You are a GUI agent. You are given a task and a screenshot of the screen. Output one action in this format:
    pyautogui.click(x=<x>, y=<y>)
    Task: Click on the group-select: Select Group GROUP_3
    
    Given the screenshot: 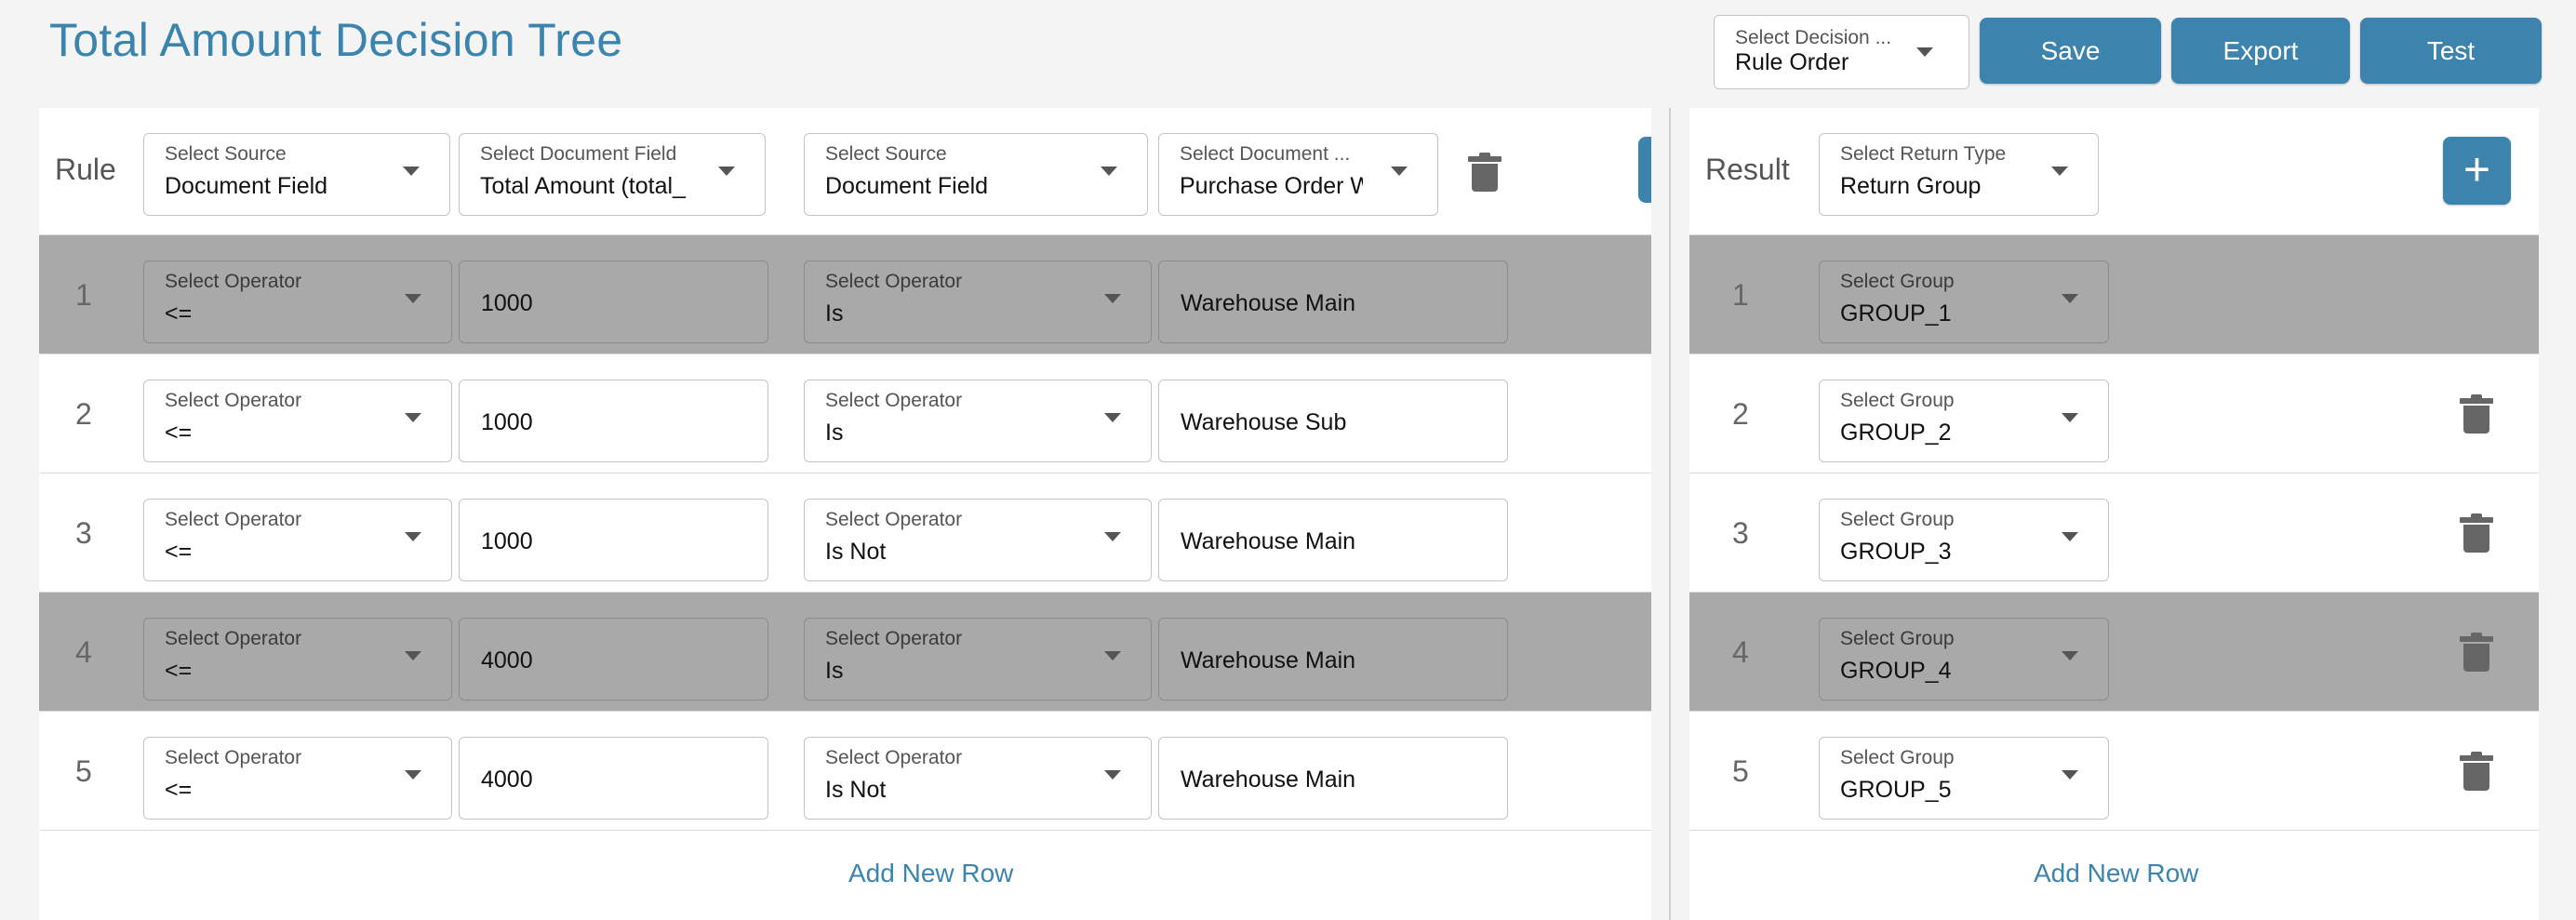 What is the action you would take?
    pyautogui.click(x=1964, y=540)
    